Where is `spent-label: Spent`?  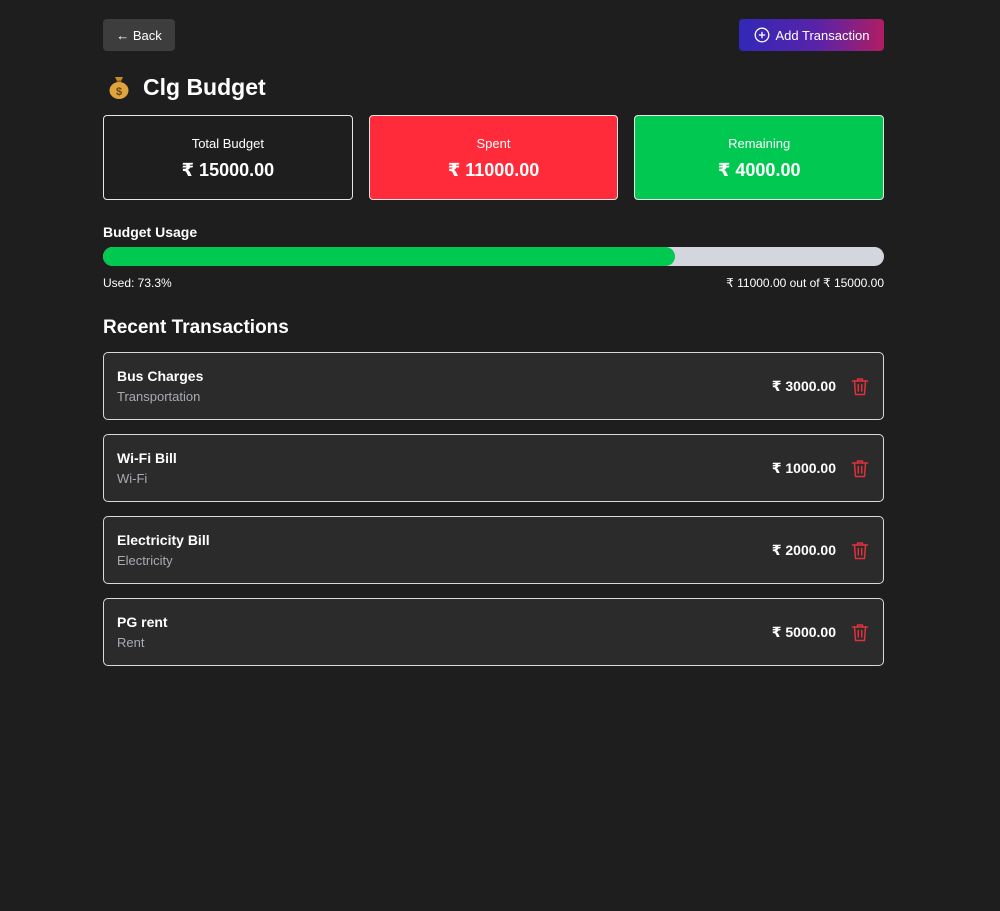 spent-label: Spent is located at coordinates (493, 143).